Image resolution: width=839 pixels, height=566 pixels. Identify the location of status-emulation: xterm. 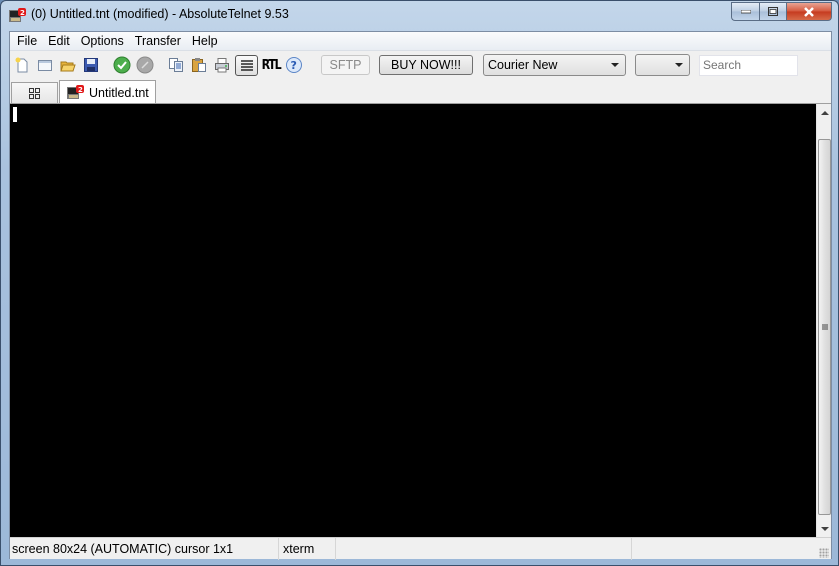
(307, 549).